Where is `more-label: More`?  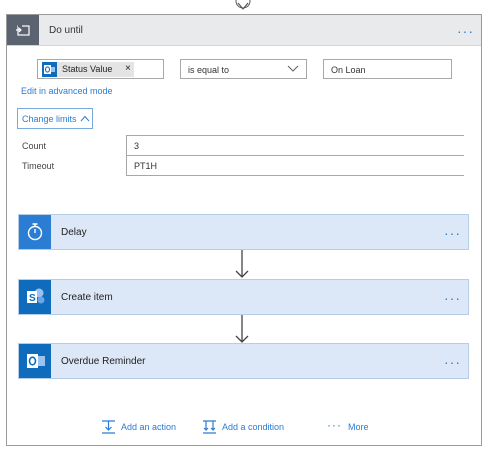
more-label: More is located at coordinates (358, 427).